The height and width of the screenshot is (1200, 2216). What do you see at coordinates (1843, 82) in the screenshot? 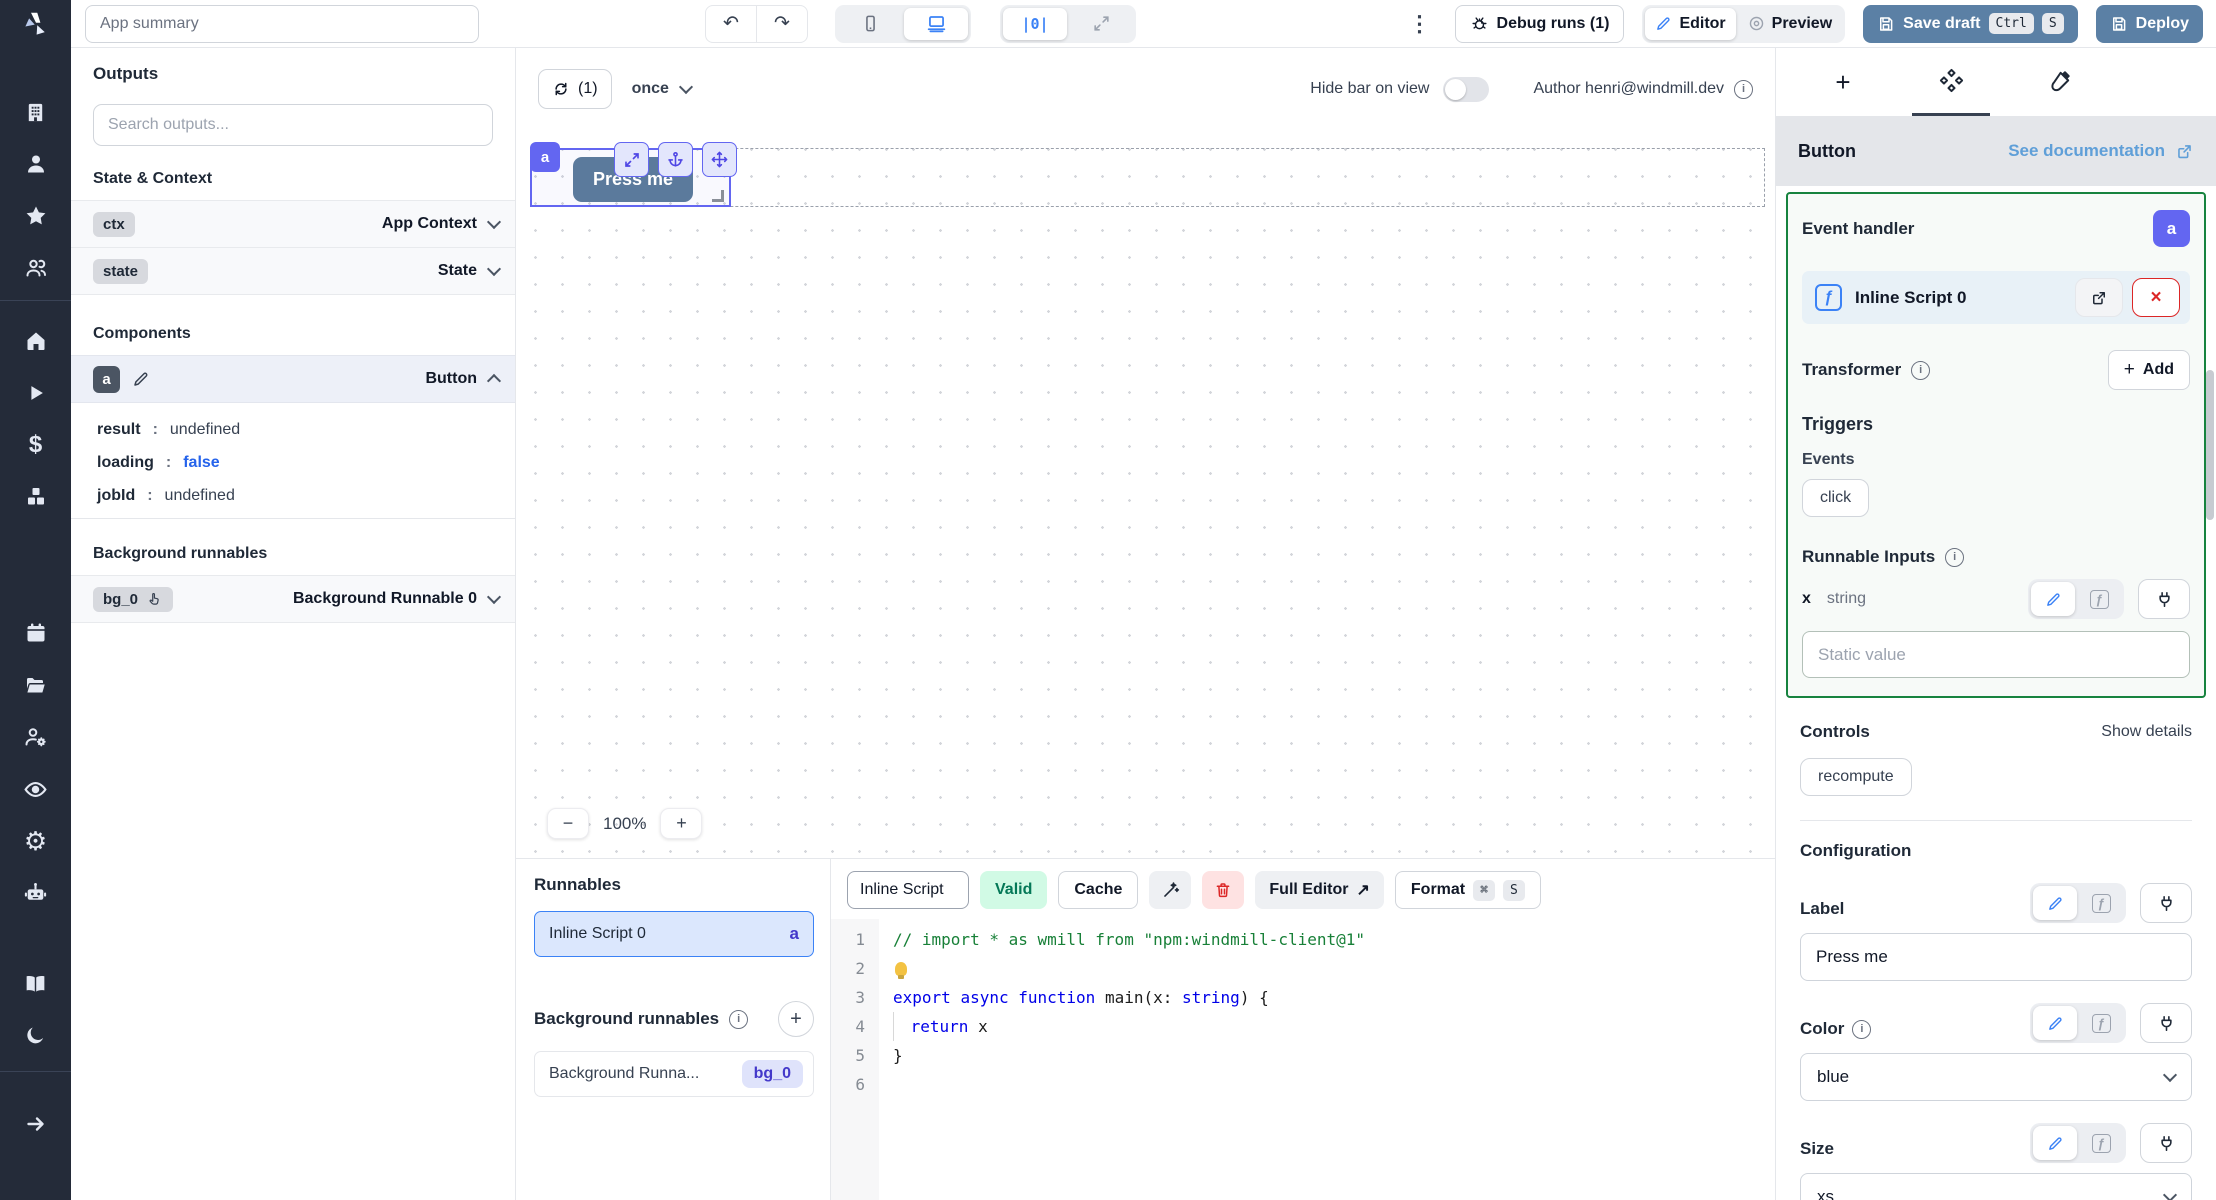
I see `tab-add-component: +` at bounding box center [1843, 82].